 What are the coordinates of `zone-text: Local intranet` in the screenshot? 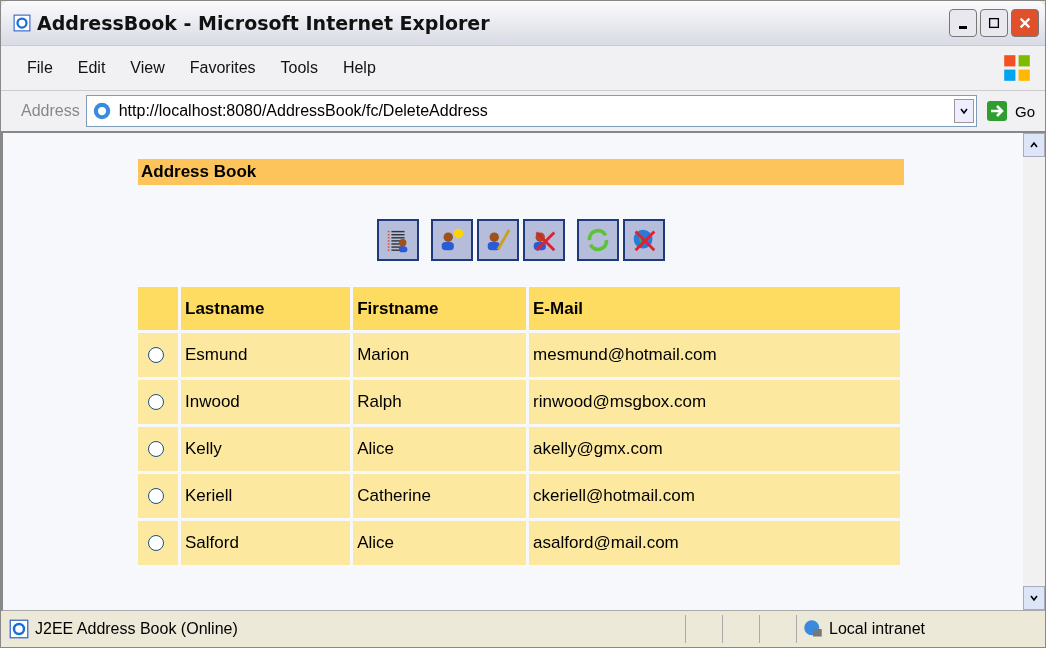 It's located at (877, 629).